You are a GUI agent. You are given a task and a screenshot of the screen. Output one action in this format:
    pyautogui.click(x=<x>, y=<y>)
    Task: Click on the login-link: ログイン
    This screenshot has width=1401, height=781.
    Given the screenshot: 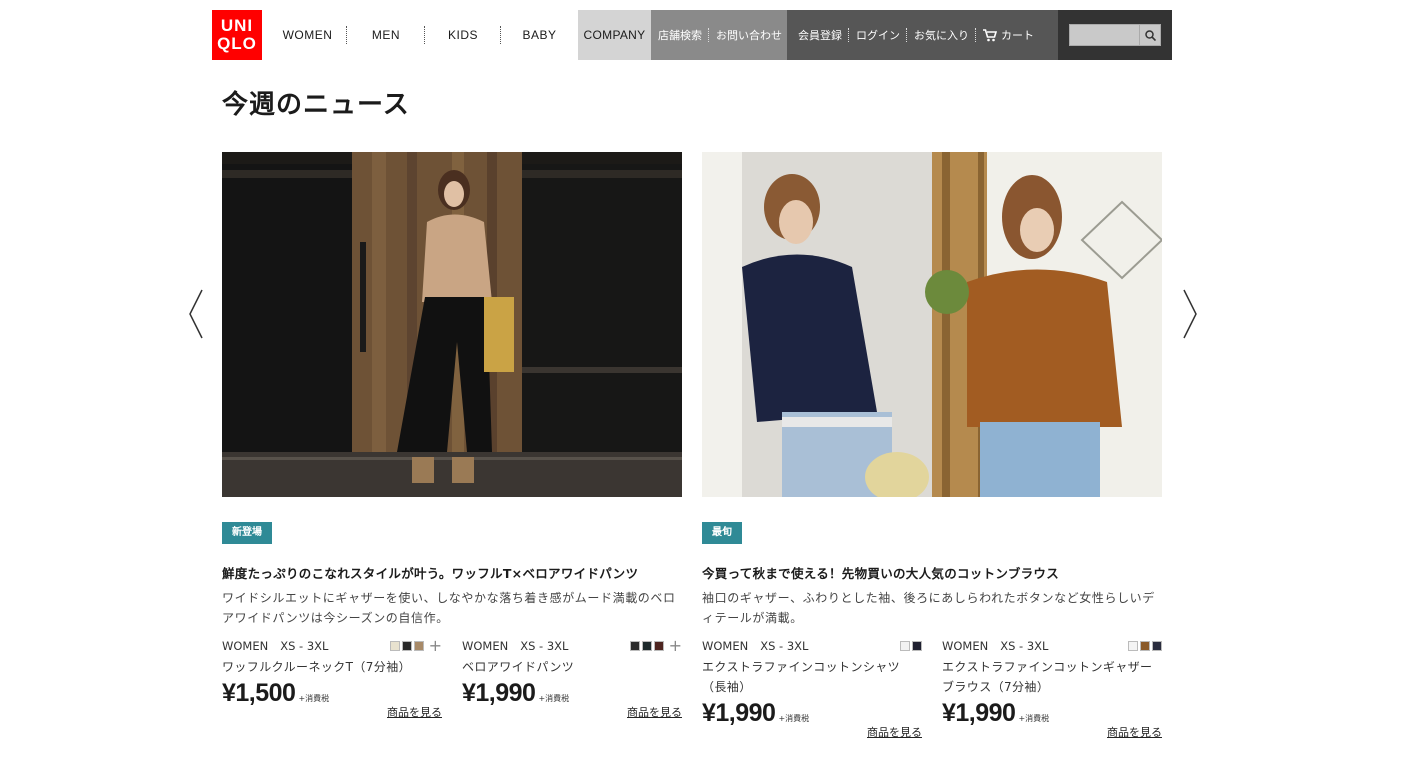 What is the action you would take?
    pyautogui.click(x=878, y=35)
    